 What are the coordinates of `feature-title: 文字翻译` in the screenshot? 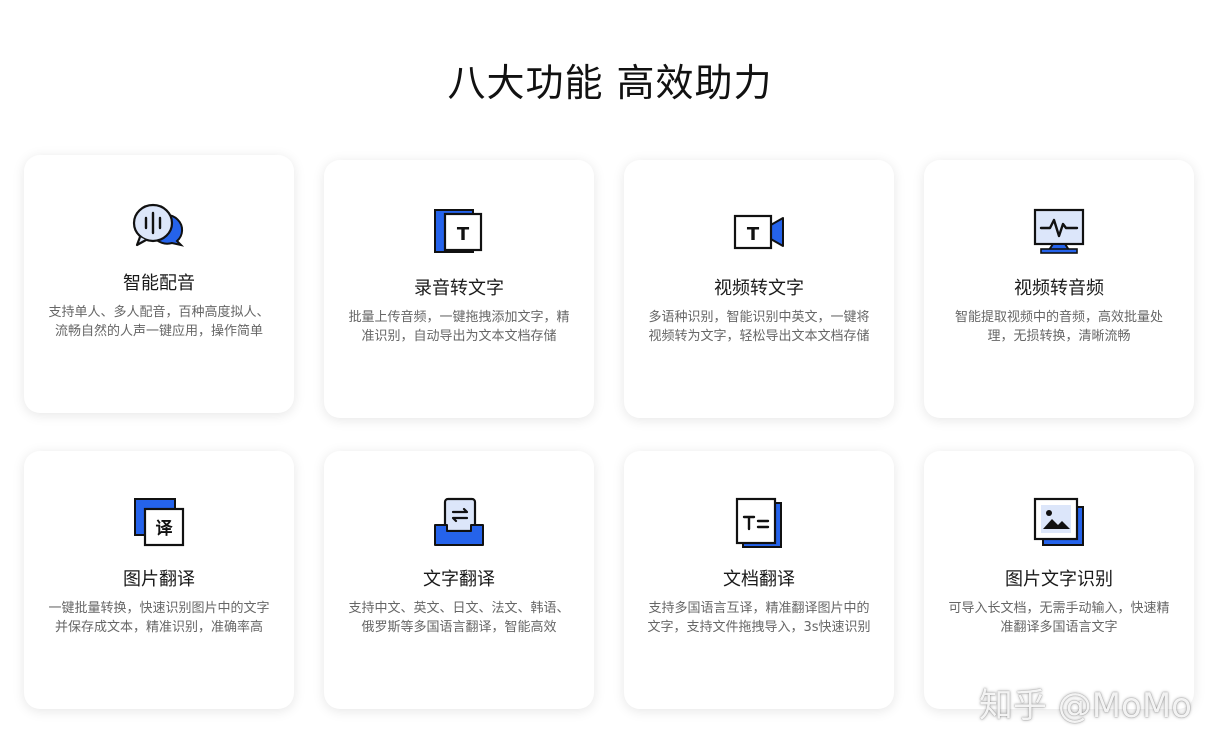 It's located at (459, 579).